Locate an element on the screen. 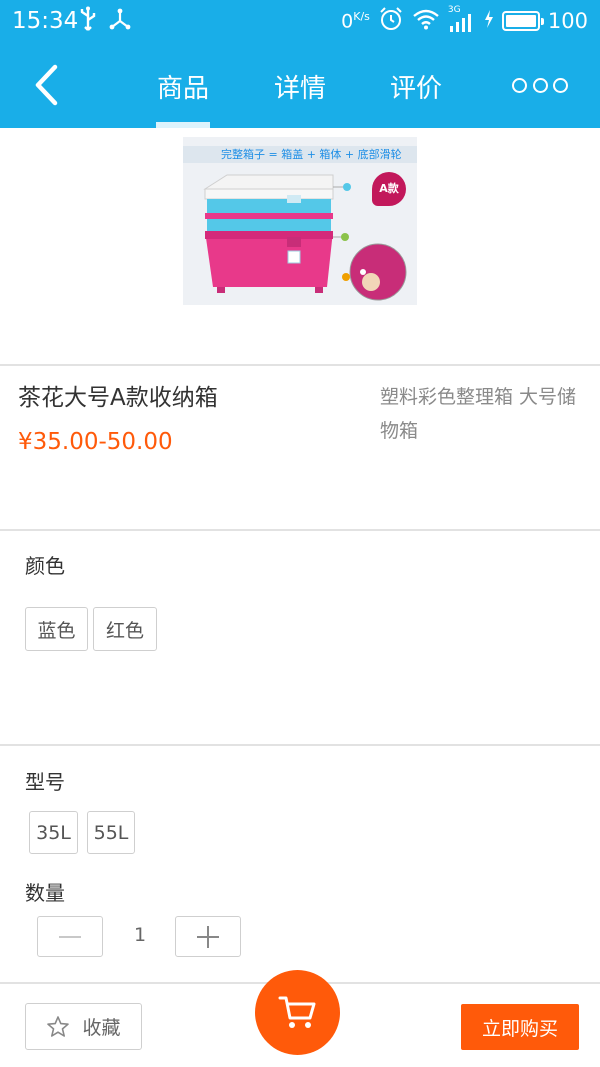 This screenshot has width=600, height=1067. quantity-increase-button is located at coordinates (208, 936).